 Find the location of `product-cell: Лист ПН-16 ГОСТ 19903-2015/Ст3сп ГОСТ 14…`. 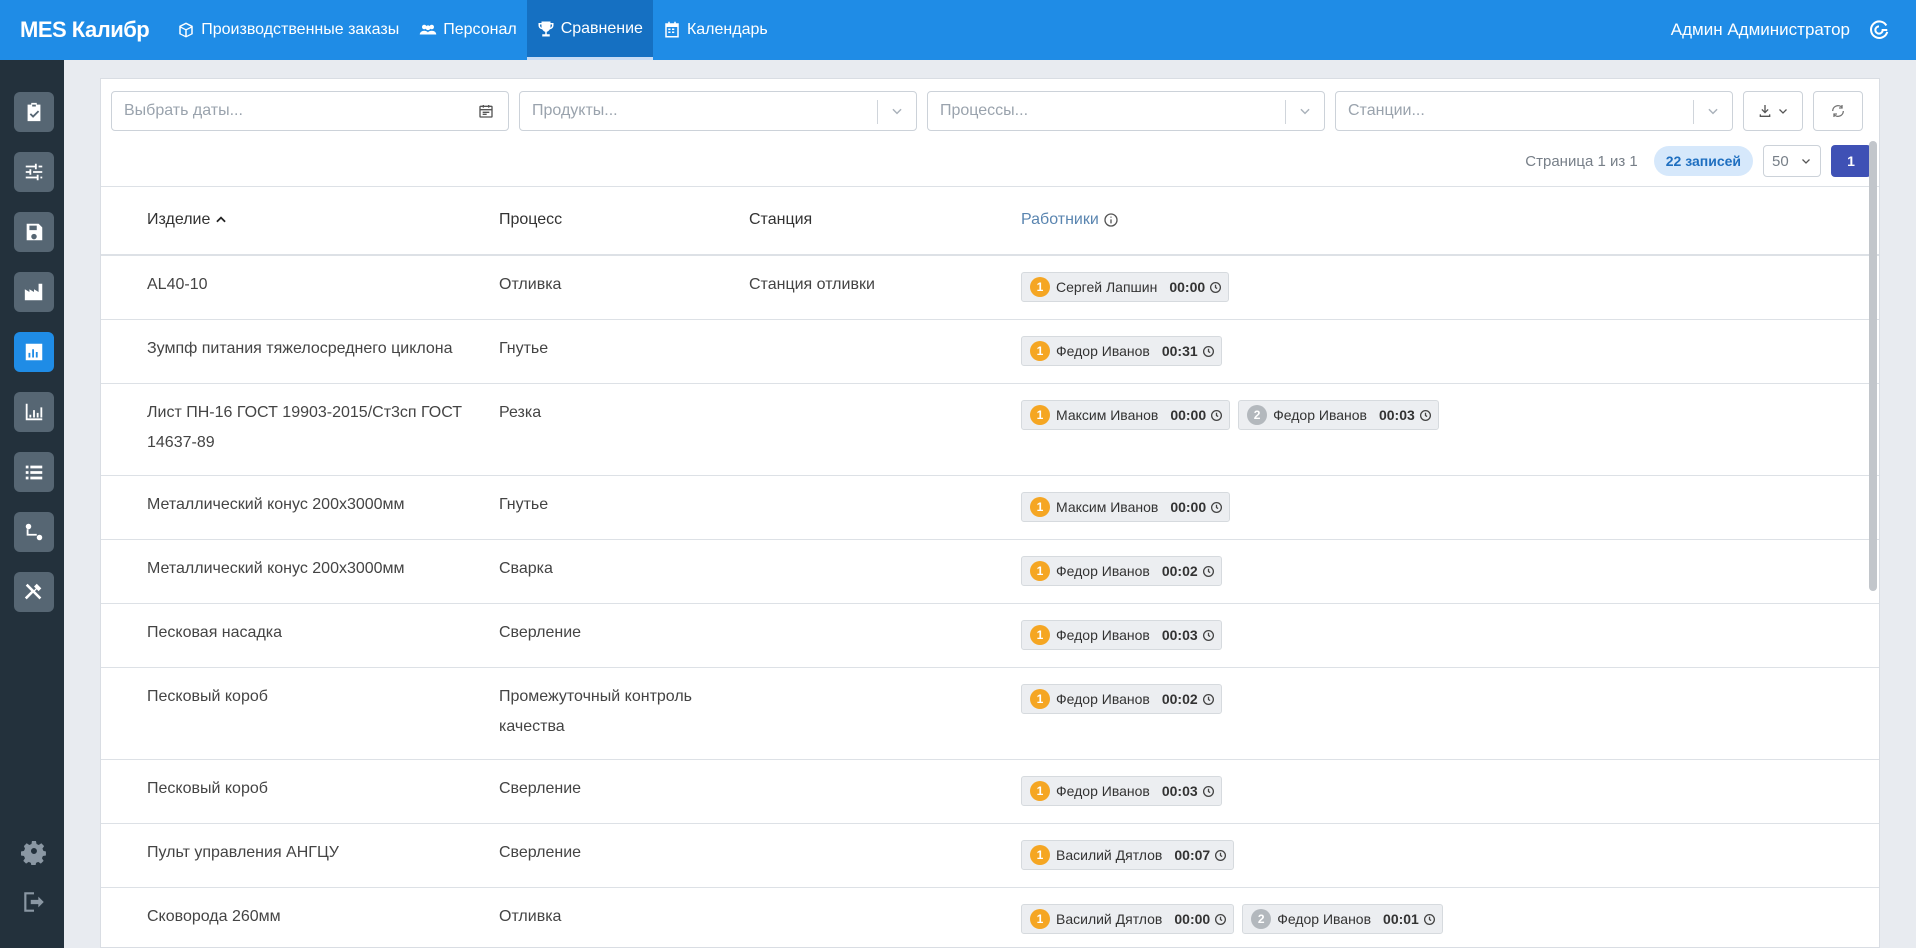

product-cell: Лист ПН-16 ГОСТ 19903-2015/Ст3сп ГОСТ 14… is located at coordinates (305, 427).